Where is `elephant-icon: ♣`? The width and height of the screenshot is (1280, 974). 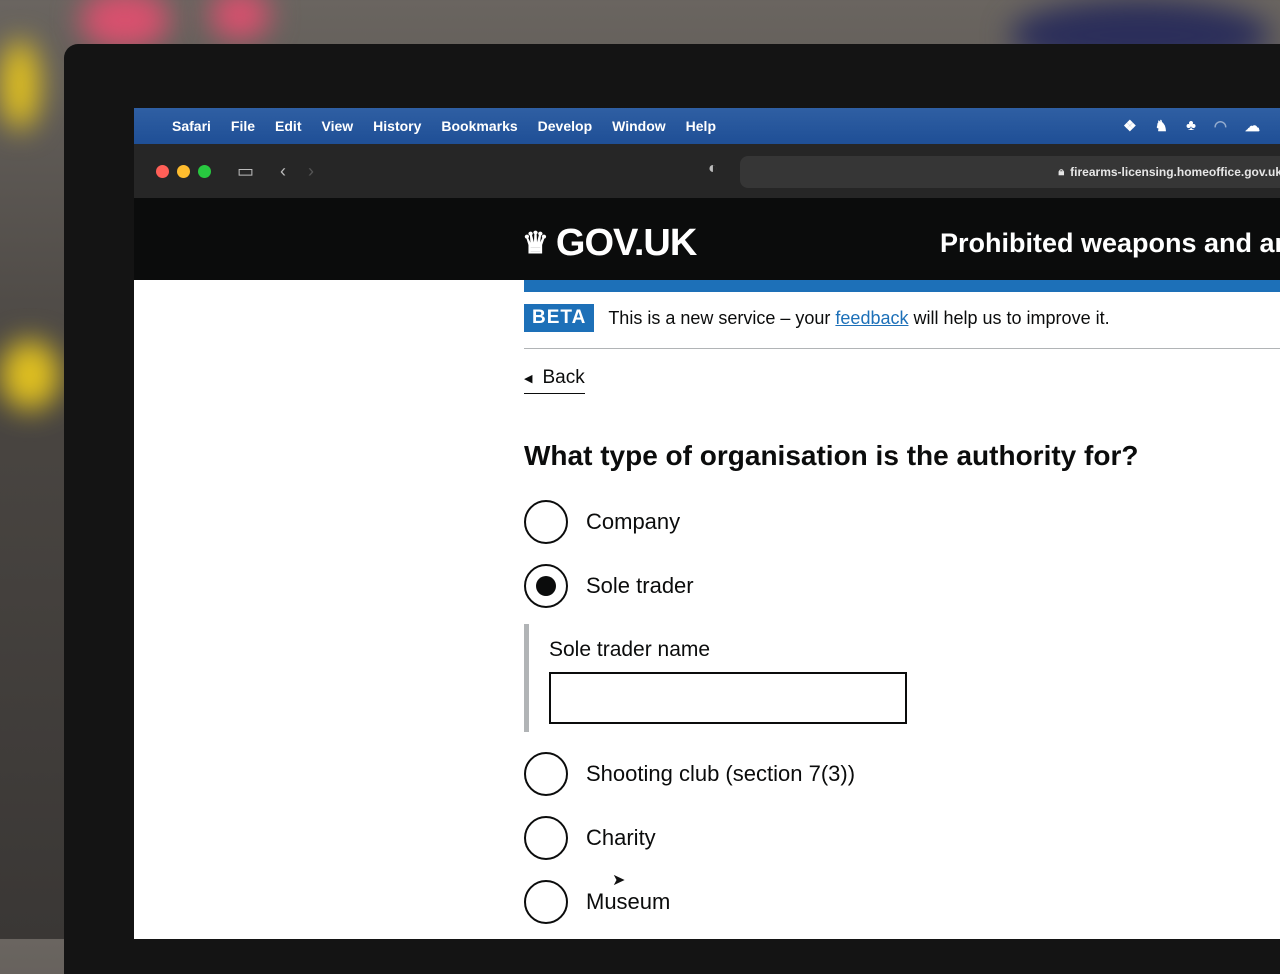 elephant-icon: ♣ is located at coordinates (1191, 126).